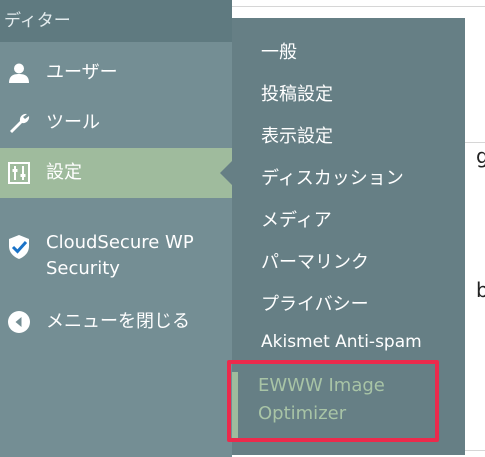  Describe the element at coordinates (480, 156) in the screenshot. I see `content-fragment: g` at that location.